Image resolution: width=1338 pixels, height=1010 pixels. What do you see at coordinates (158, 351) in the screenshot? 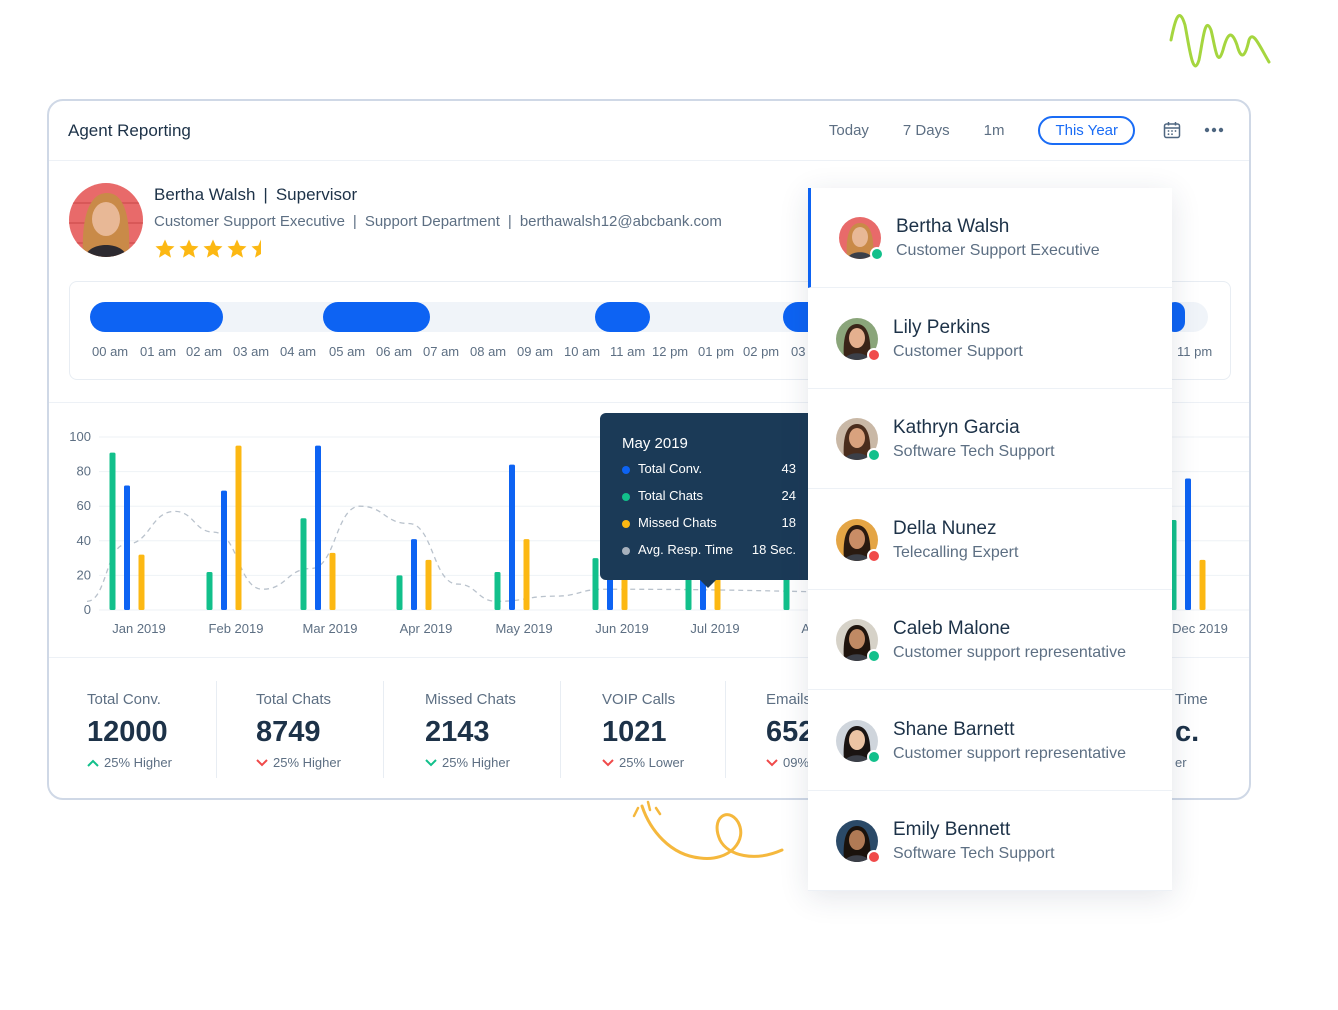
I see `timeline-hour-label: 01 am` at bounding box center [158, 351].